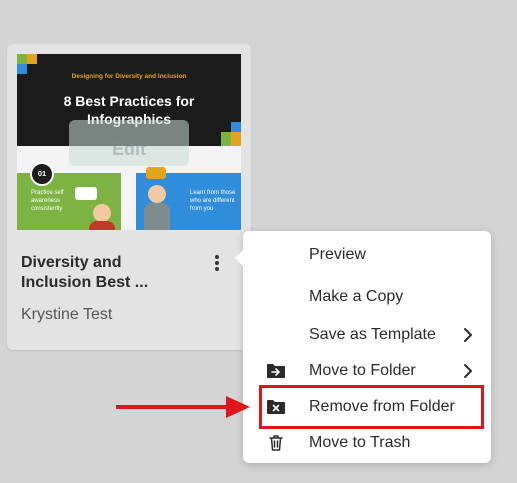 The image size is (517, 483). I want to click on menu-item-move-to-trash: Move to Trash, so click(367, 443).